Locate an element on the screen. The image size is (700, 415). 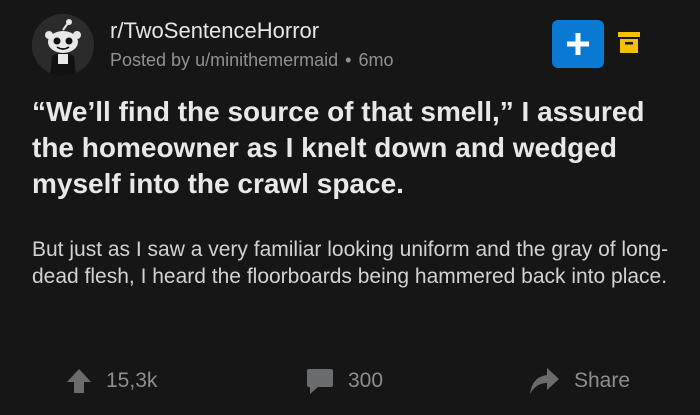
comment-bubble-icon is located at coordinates (320, 381).